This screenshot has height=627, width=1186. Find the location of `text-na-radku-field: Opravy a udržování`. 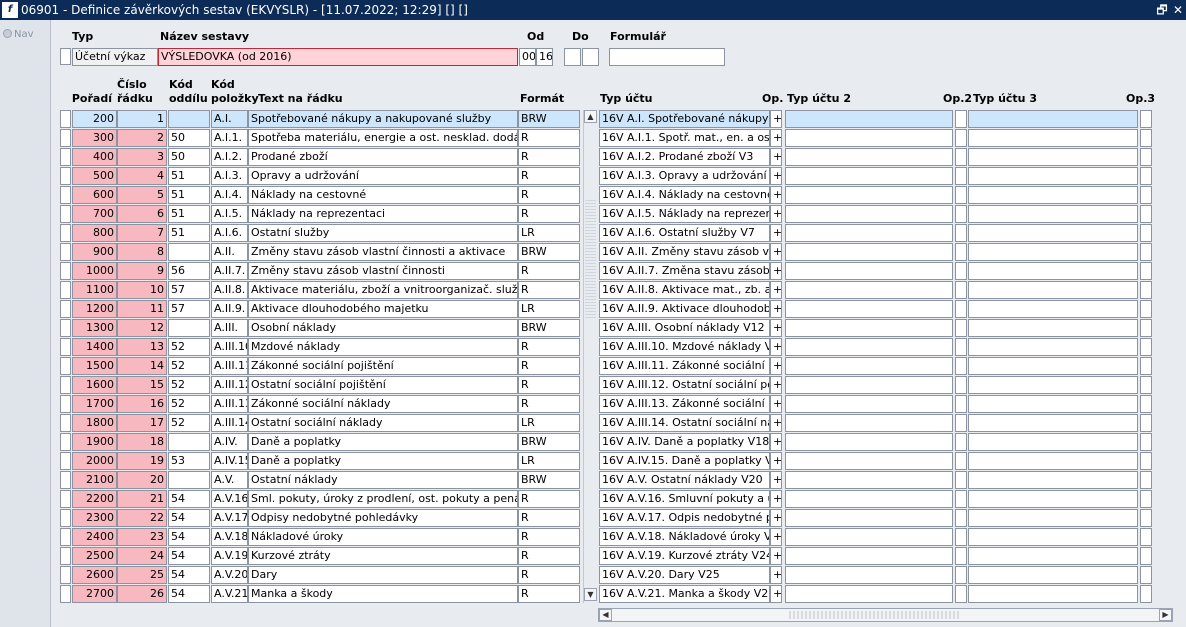

text-na-radku-field: Opravy a udržování is located at coordinates (383, 176).